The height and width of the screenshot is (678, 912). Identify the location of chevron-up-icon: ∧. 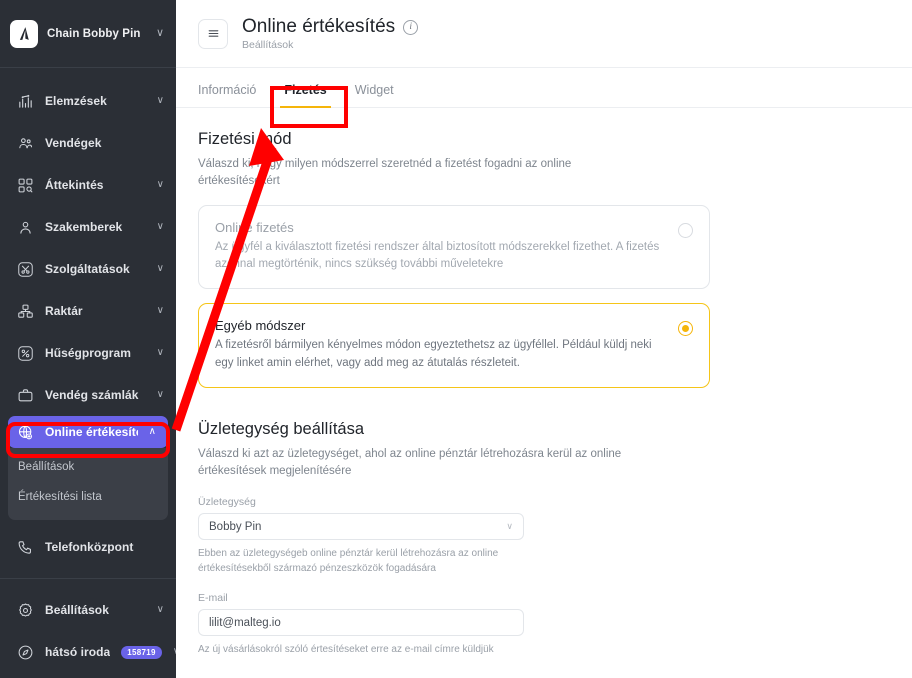
(152, 432).